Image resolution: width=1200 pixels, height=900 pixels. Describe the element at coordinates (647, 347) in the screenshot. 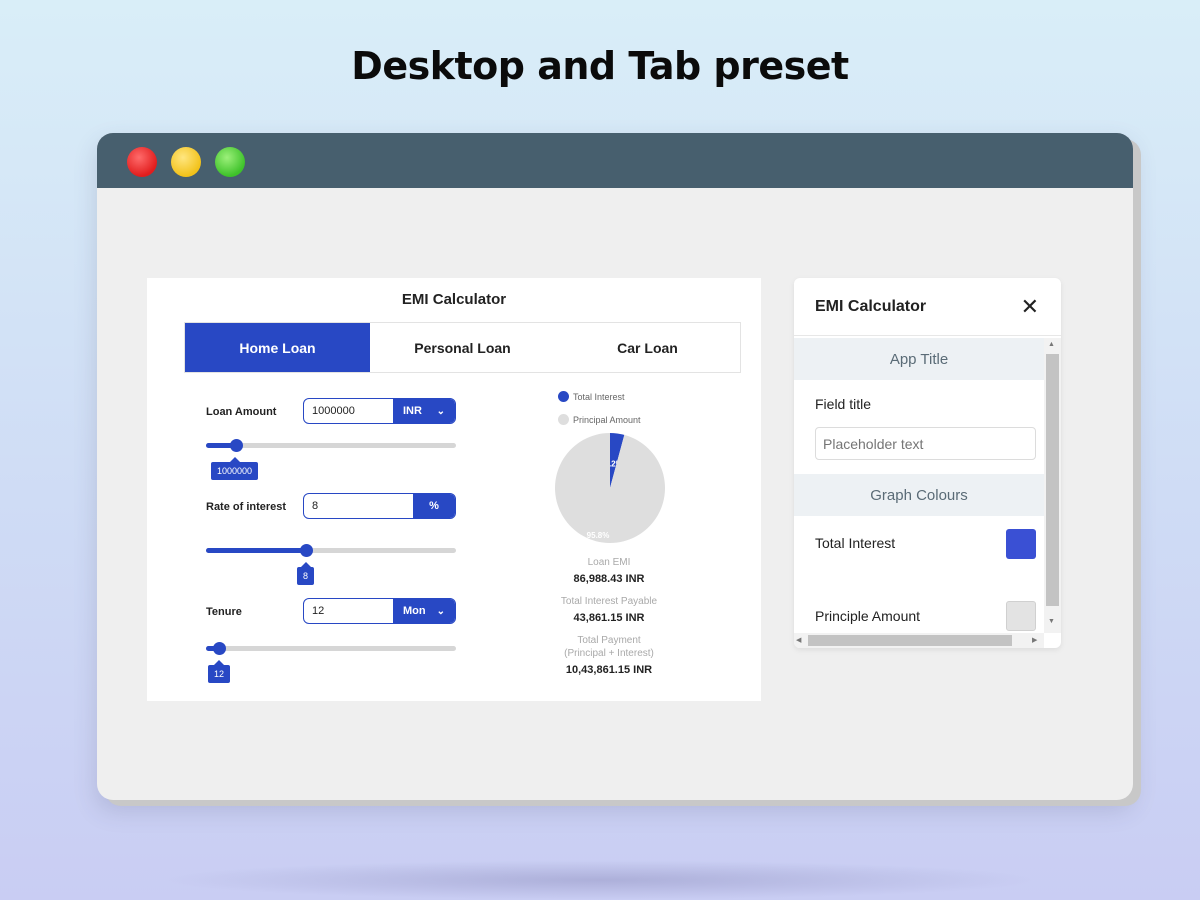

I see `tab-car-loan: Car Loan` at that location.